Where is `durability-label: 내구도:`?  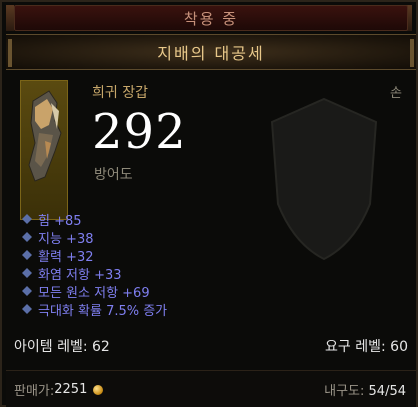
durability-label: 내구도: is located at coordinates (346, 391).